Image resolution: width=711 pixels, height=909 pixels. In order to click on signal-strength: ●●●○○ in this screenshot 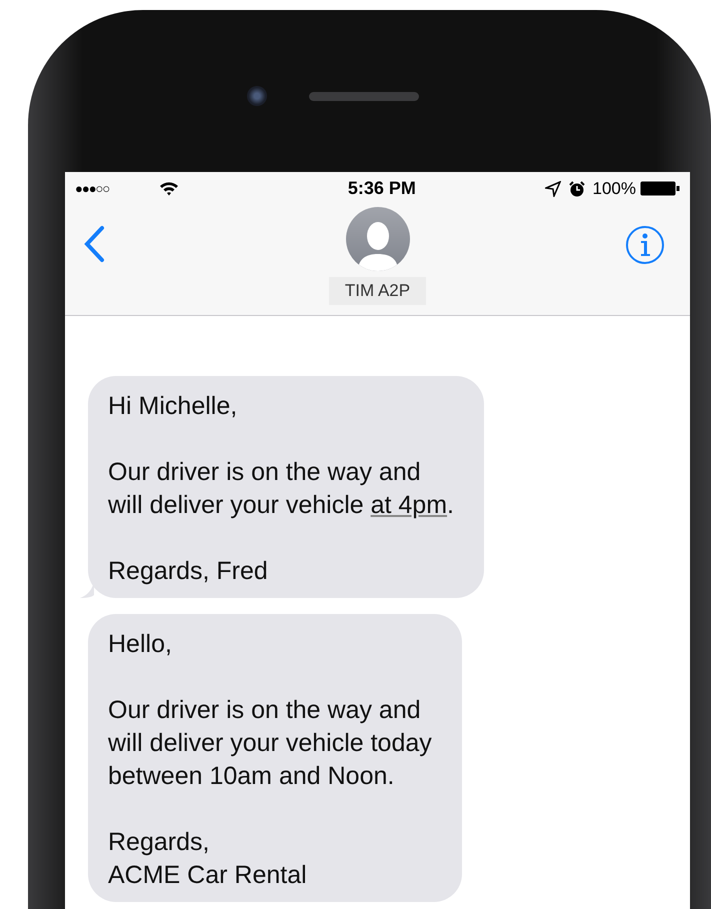, I will do `click(92, 189)`.